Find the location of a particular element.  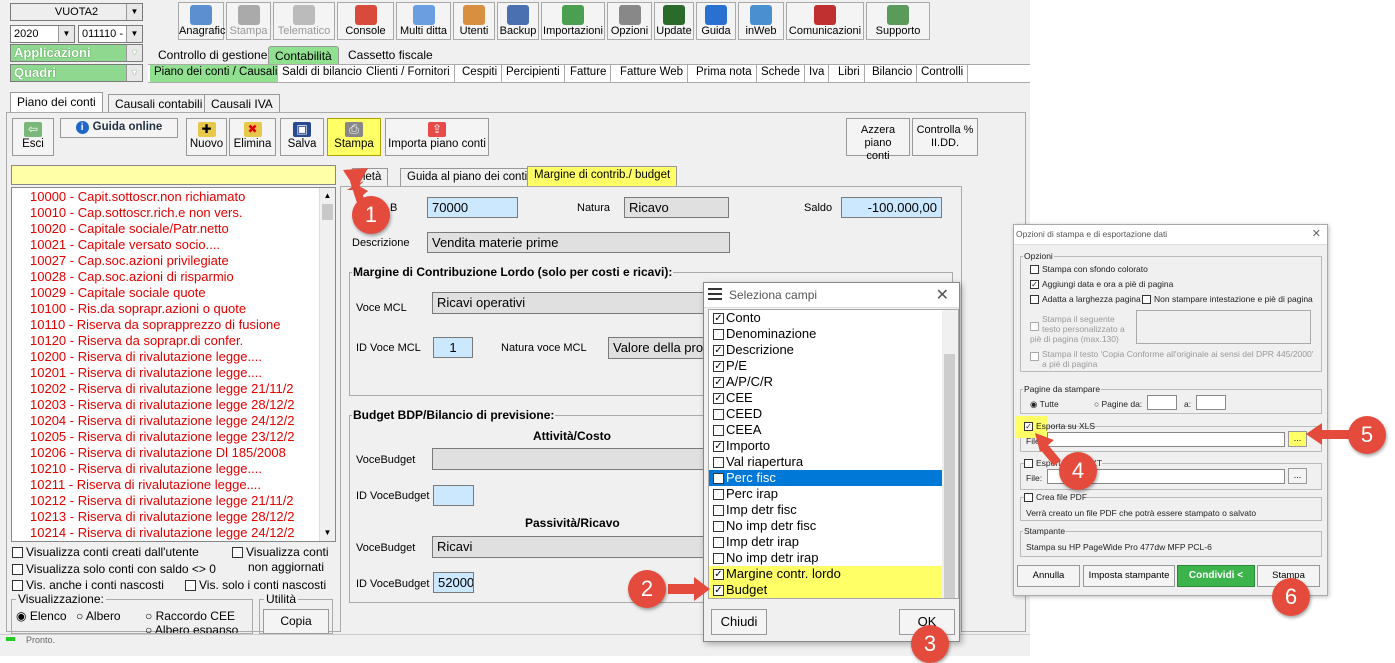

period-select: 011110 - ▼ is located at coordinates (110, 34).